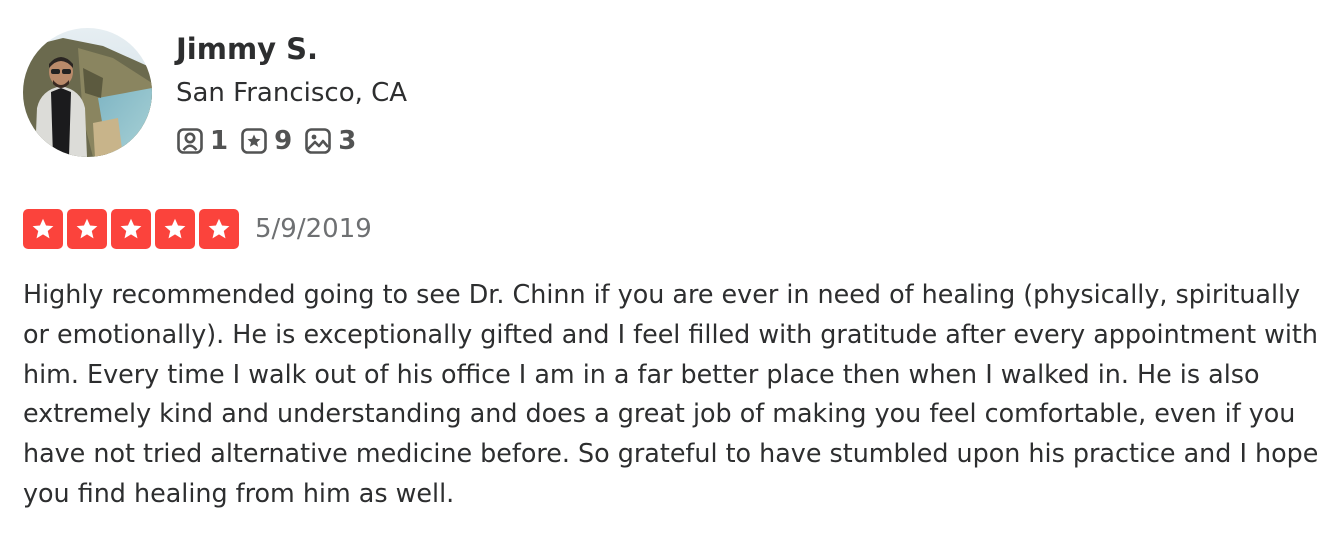 The height and width of the screenshot is (536, 1342). I want to click on user-stats: 1 9 3, so click(272, 141).